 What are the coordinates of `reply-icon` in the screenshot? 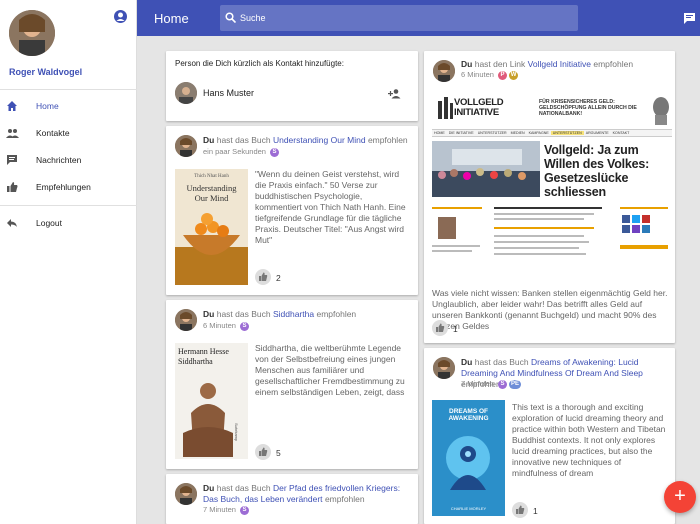 It's located at (12, 223).